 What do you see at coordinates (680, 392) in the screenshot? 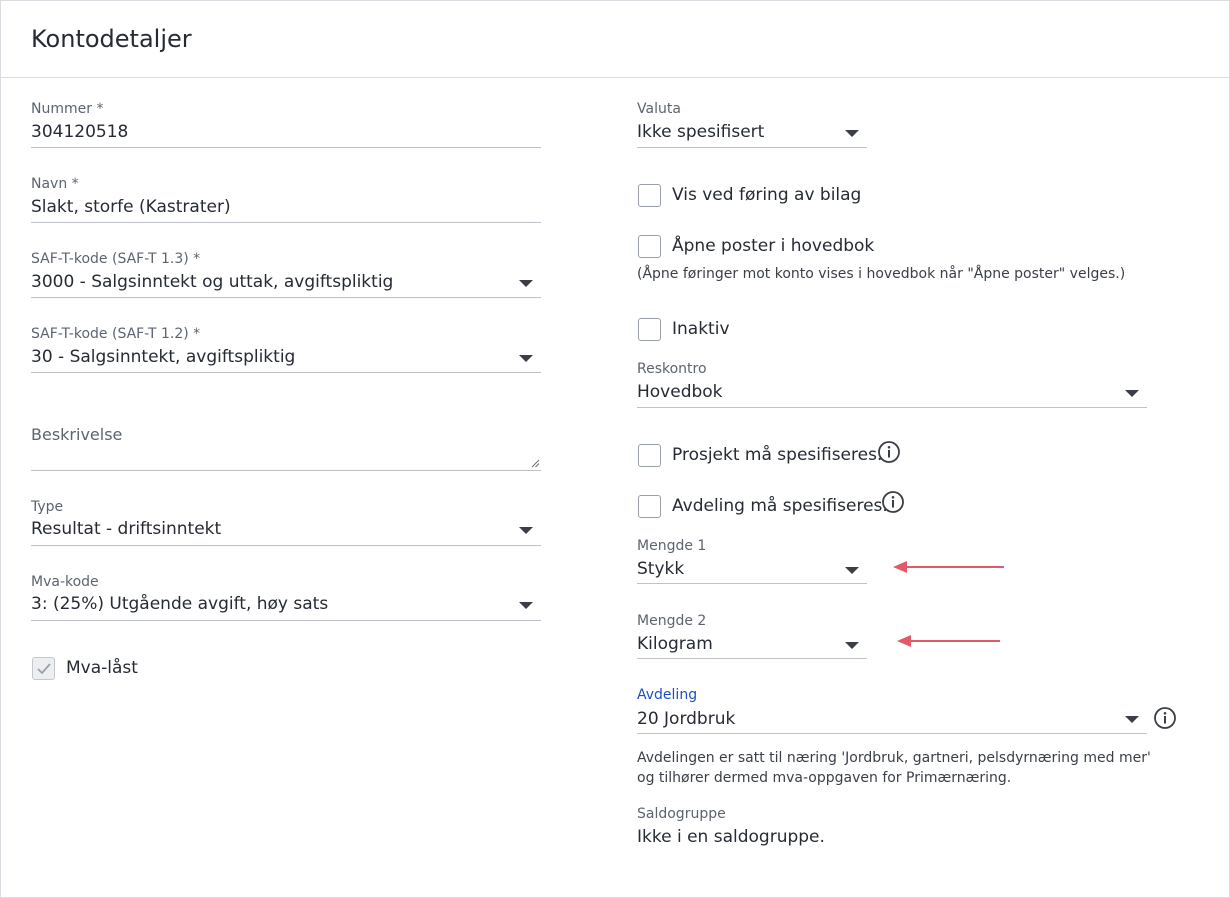
I see `reskontro-select: Hovedbok` at bounding box center [680, 392].